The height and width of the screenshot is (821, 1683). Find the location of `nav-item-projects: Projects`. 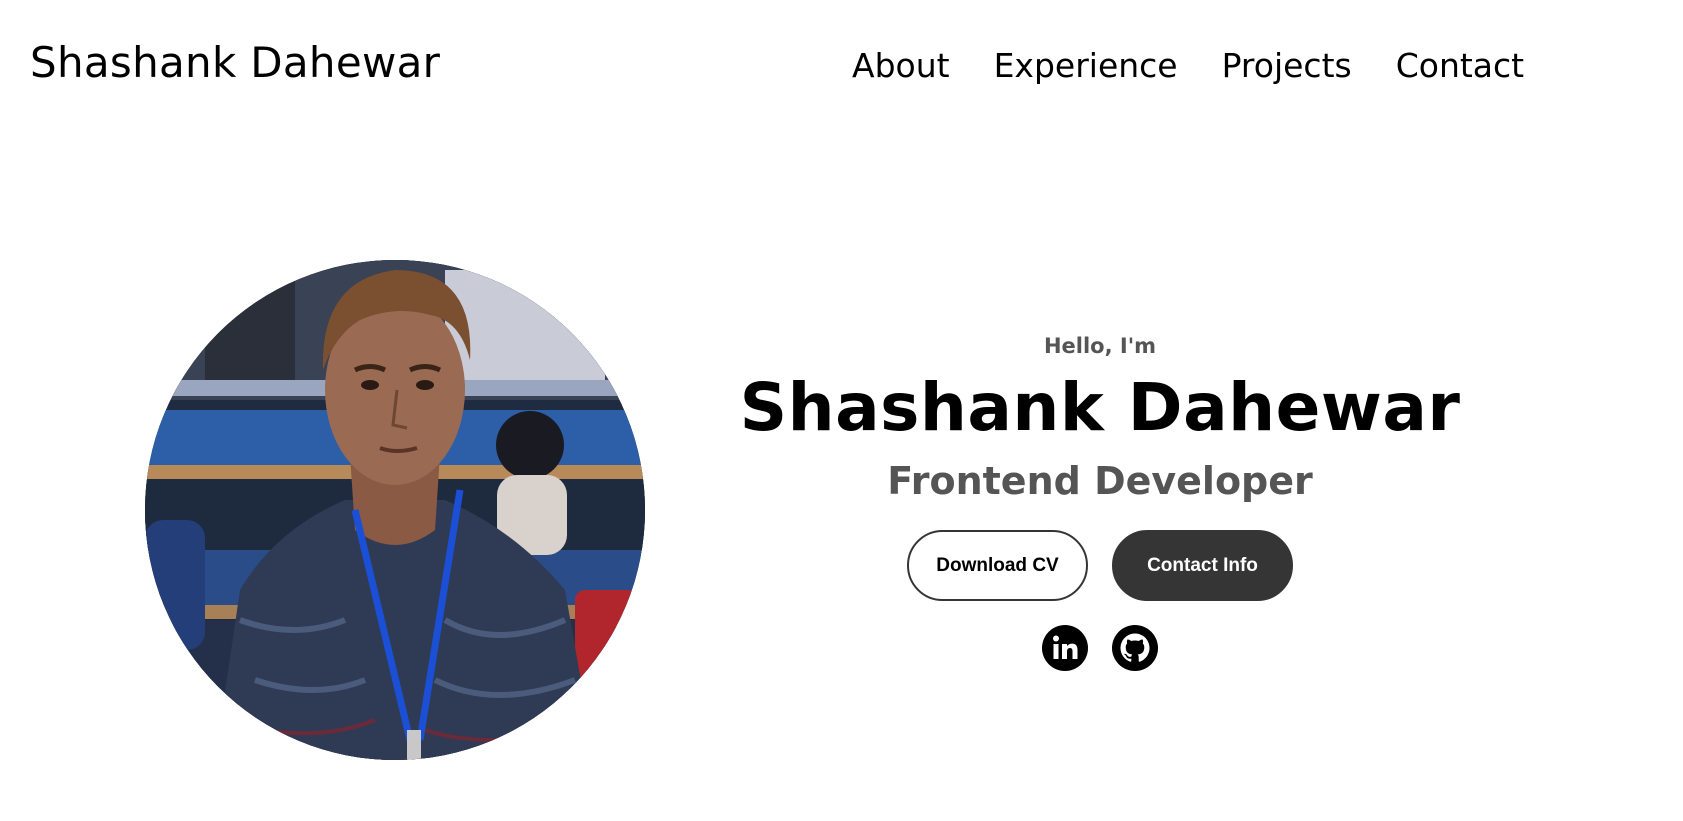

nav-item-projects: Projects is located at coordinates (1287, 65).